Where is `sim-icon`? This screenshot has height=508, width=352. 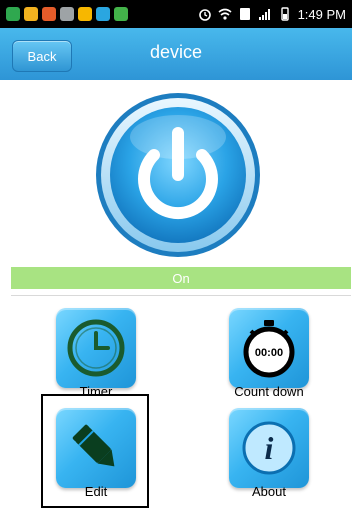 sim-icon is located at coordinates (244, 14).